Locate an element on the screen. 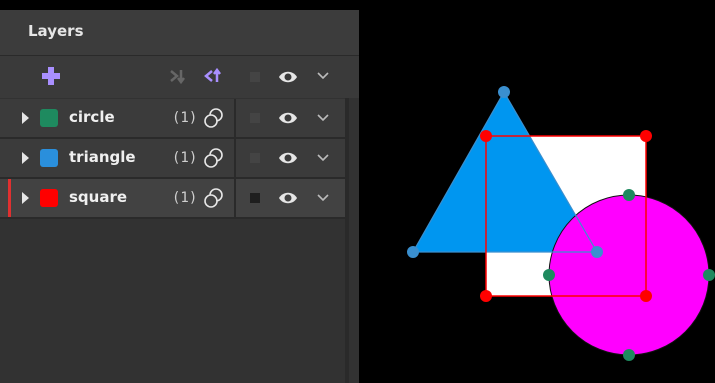 The width and height of the screenshot is (715, 383). panel-title: Layers is located at coordinates (56, 31).